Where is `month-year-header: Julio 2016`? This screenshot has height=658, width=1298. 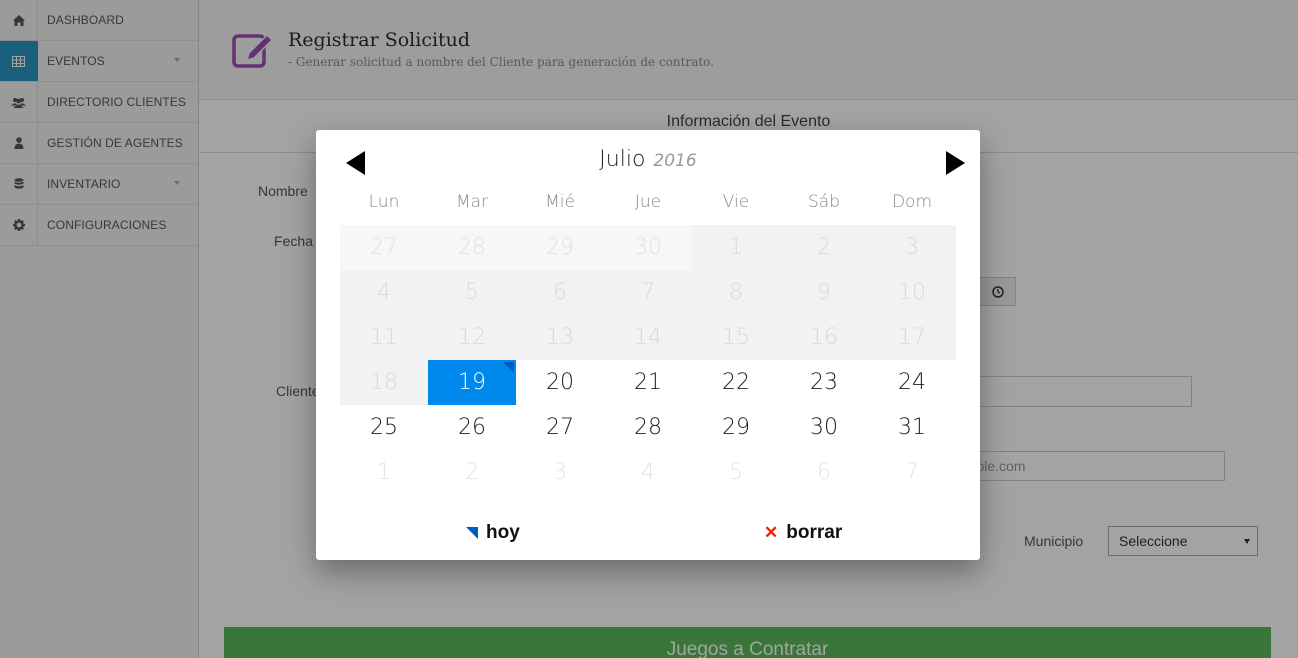
month-year-header: Julio 2016 is located at coordinates (648, 159).